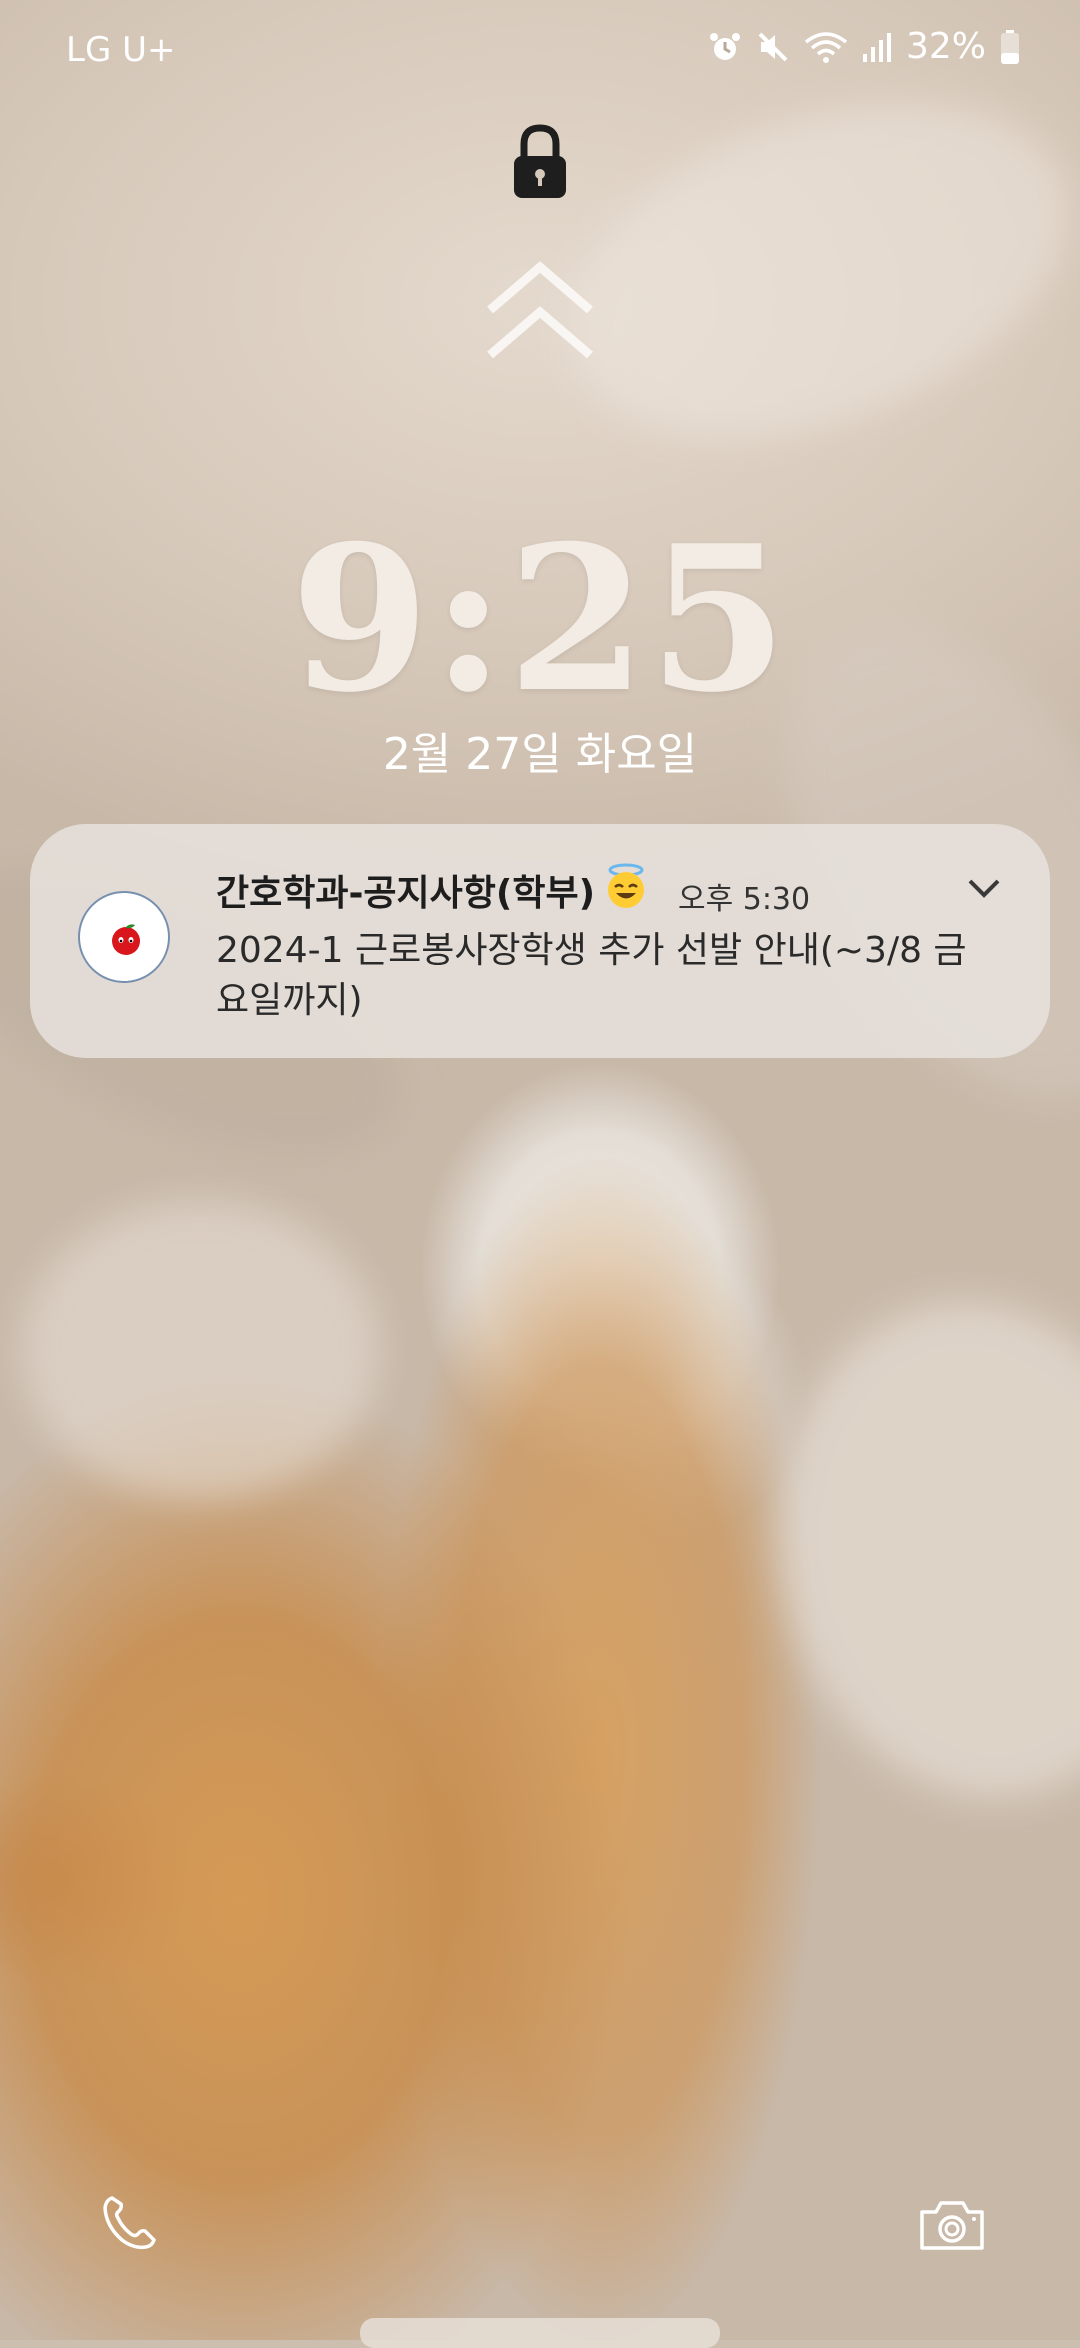 The height and width of the screenshot is (2348, 1080). What do you see at coordinates (876, 47) in the screenshot?
I see `signal-icon` at bounding box center [876, 47].